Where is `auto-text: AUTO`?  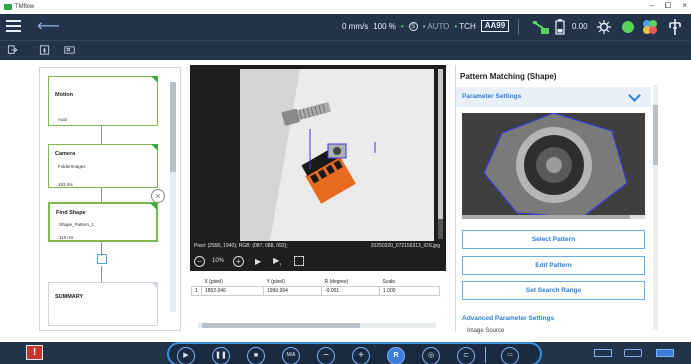
auto-text: AUTO is located at coordinates (438, 26).